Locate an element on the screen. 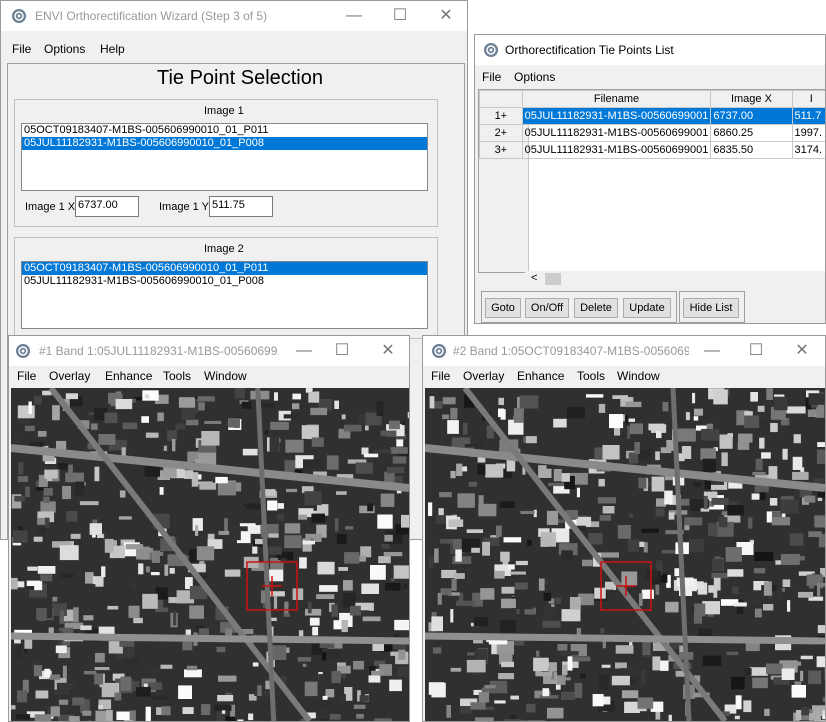 The width and height of the screenshot is (826, 722). menu-help: Help is located at coordinates (112, 49).